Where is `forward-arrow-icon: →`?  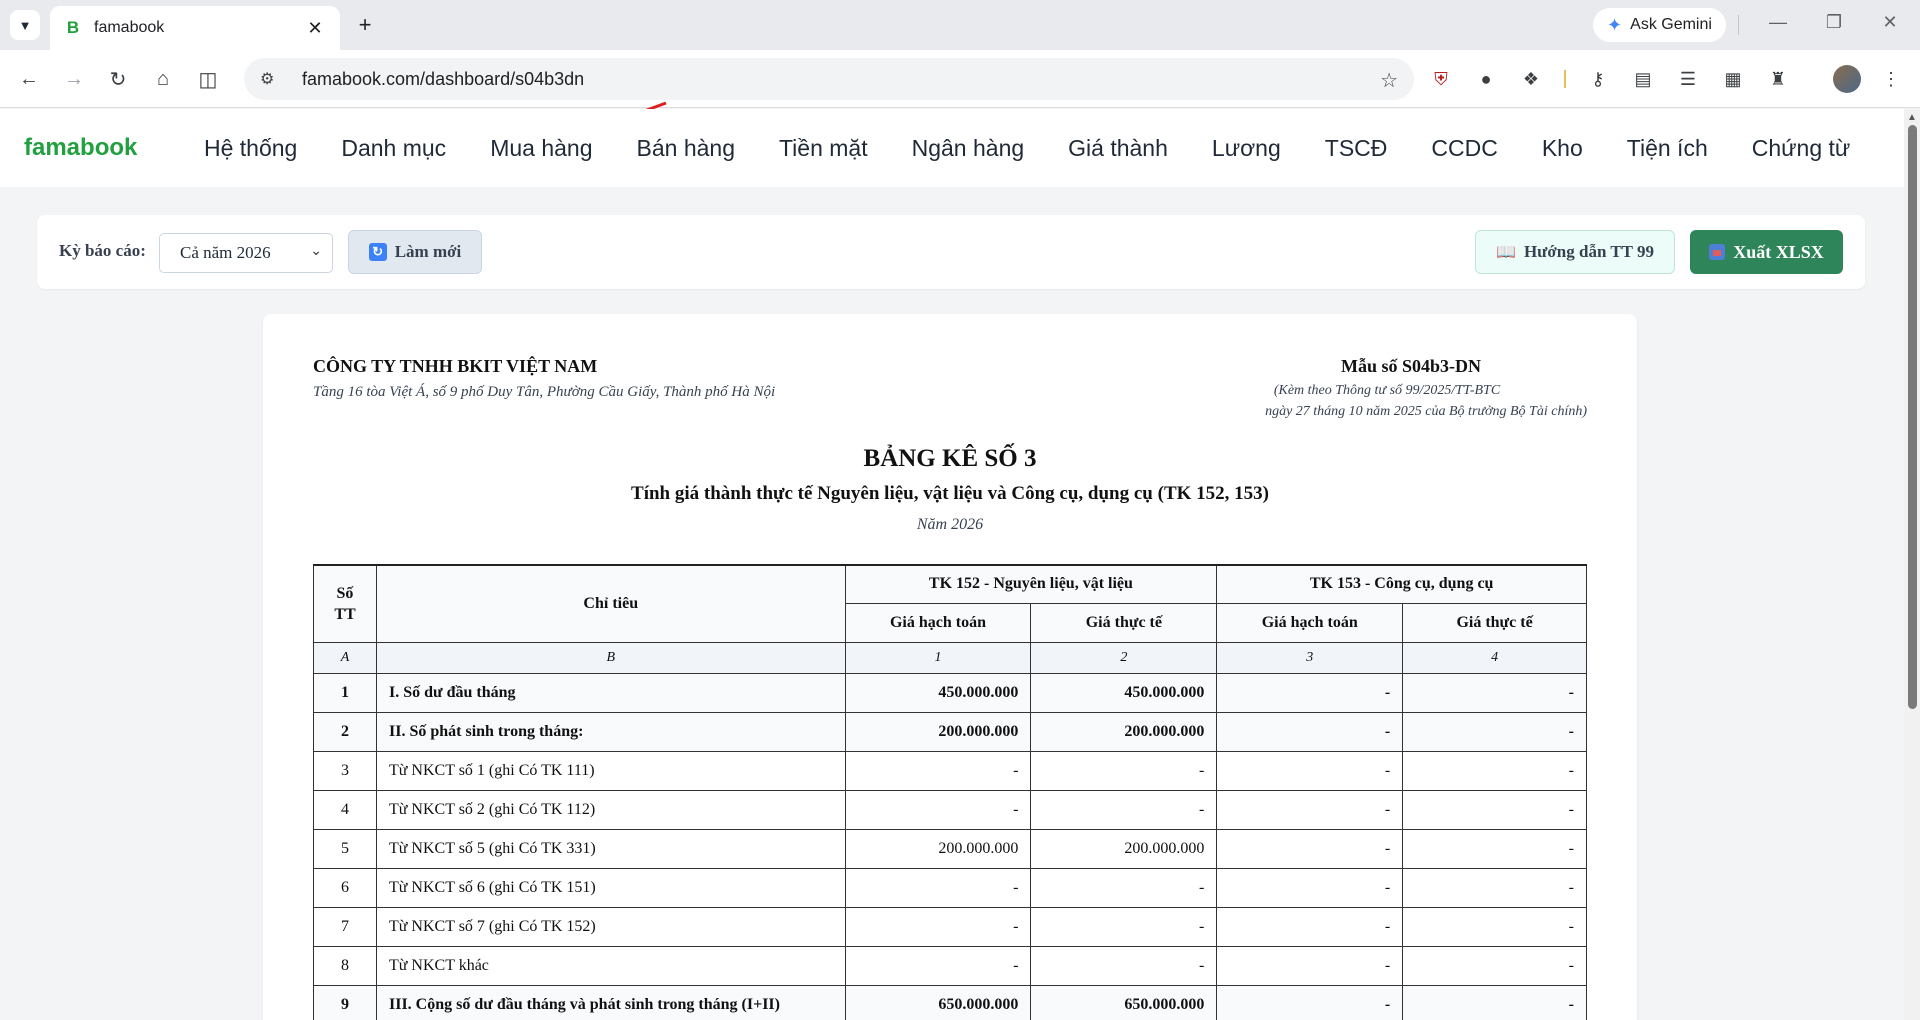 forward-arrow-icon: → is located at coordinates (74, 79).